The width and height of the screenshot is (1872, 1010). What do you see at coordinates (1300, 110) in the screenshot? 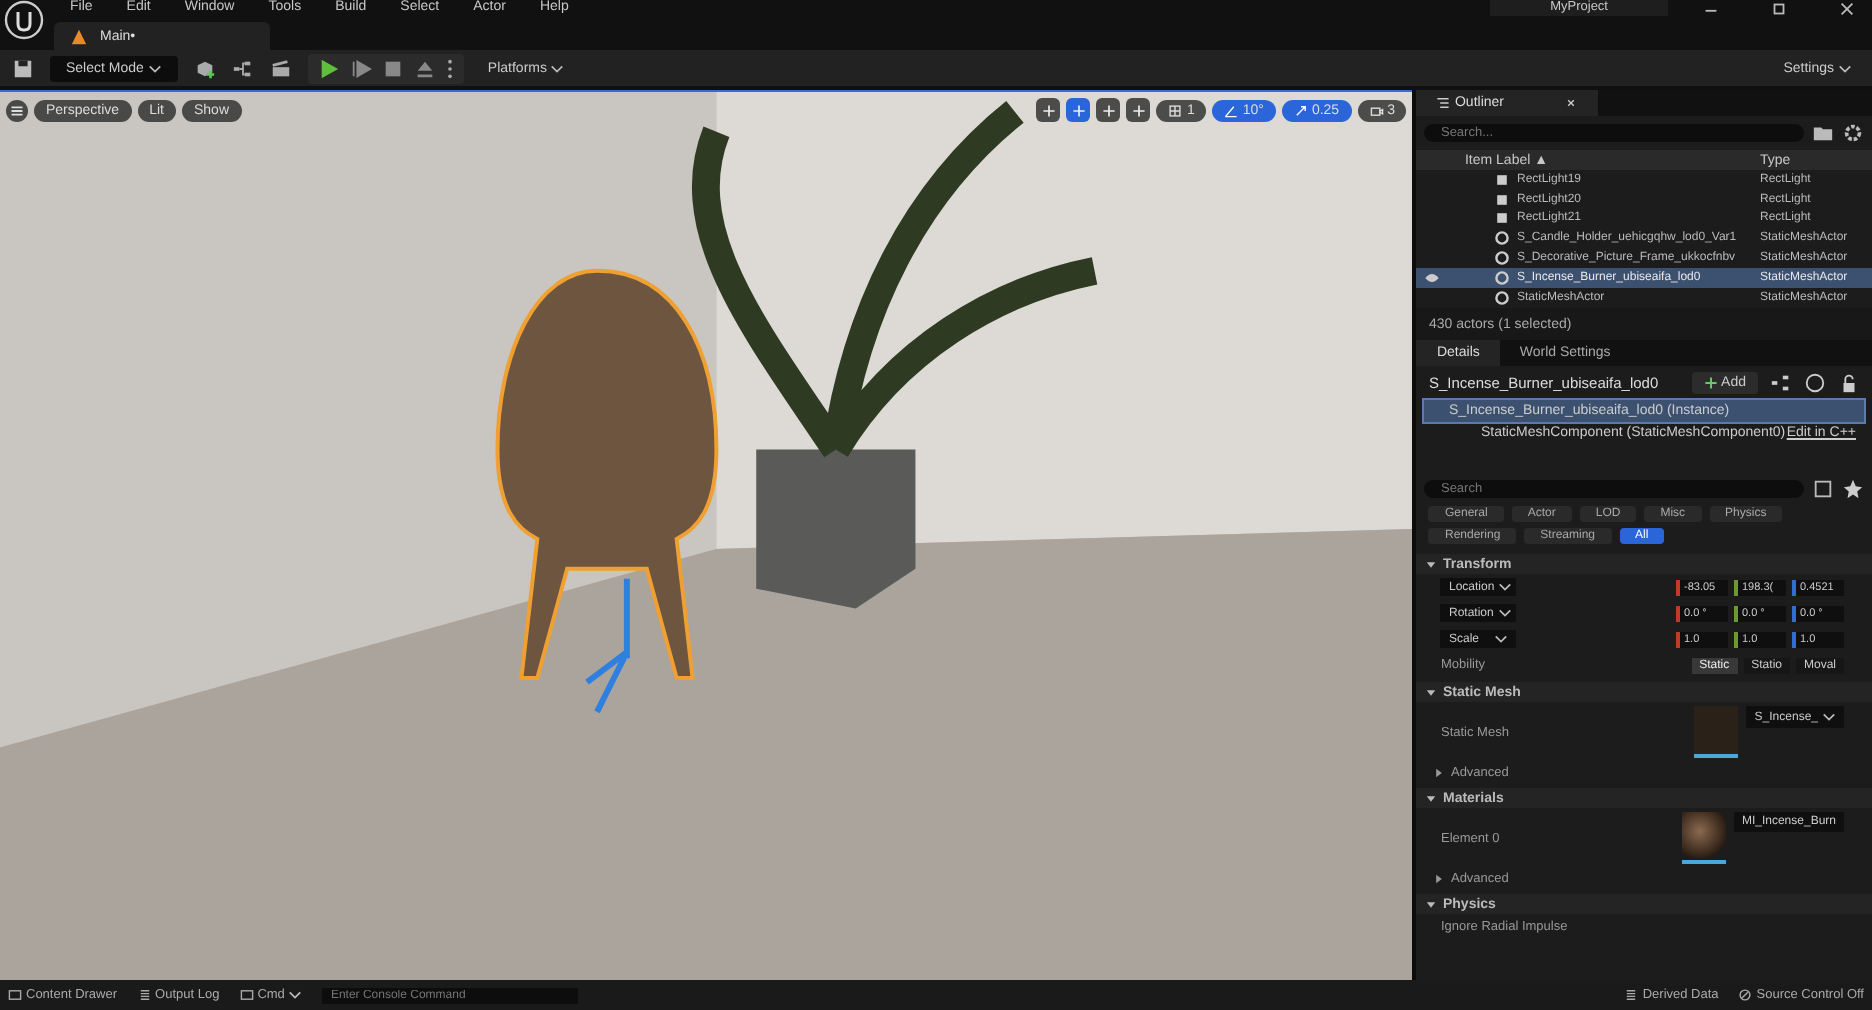
I see `diagonal-arrow-icon` at bounding box center [1300, 110].